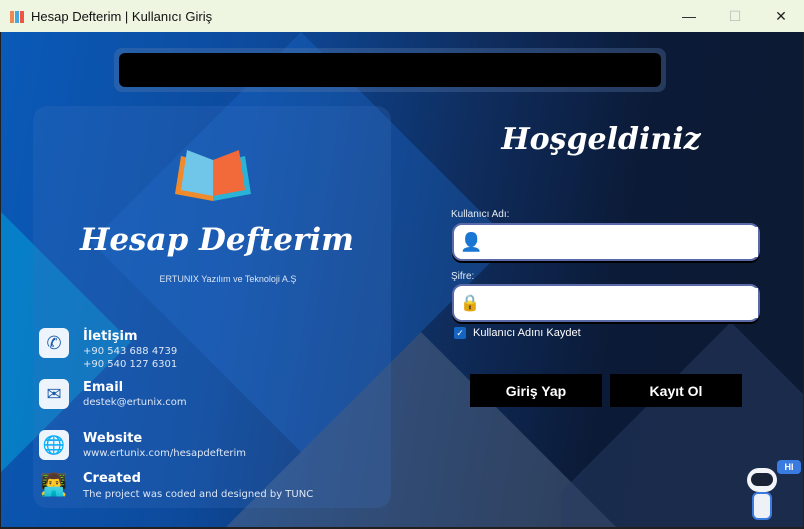  Describe the element at coordinates (110, 336) in the screenshot. I see `contact-heading: İletişim` at that location.